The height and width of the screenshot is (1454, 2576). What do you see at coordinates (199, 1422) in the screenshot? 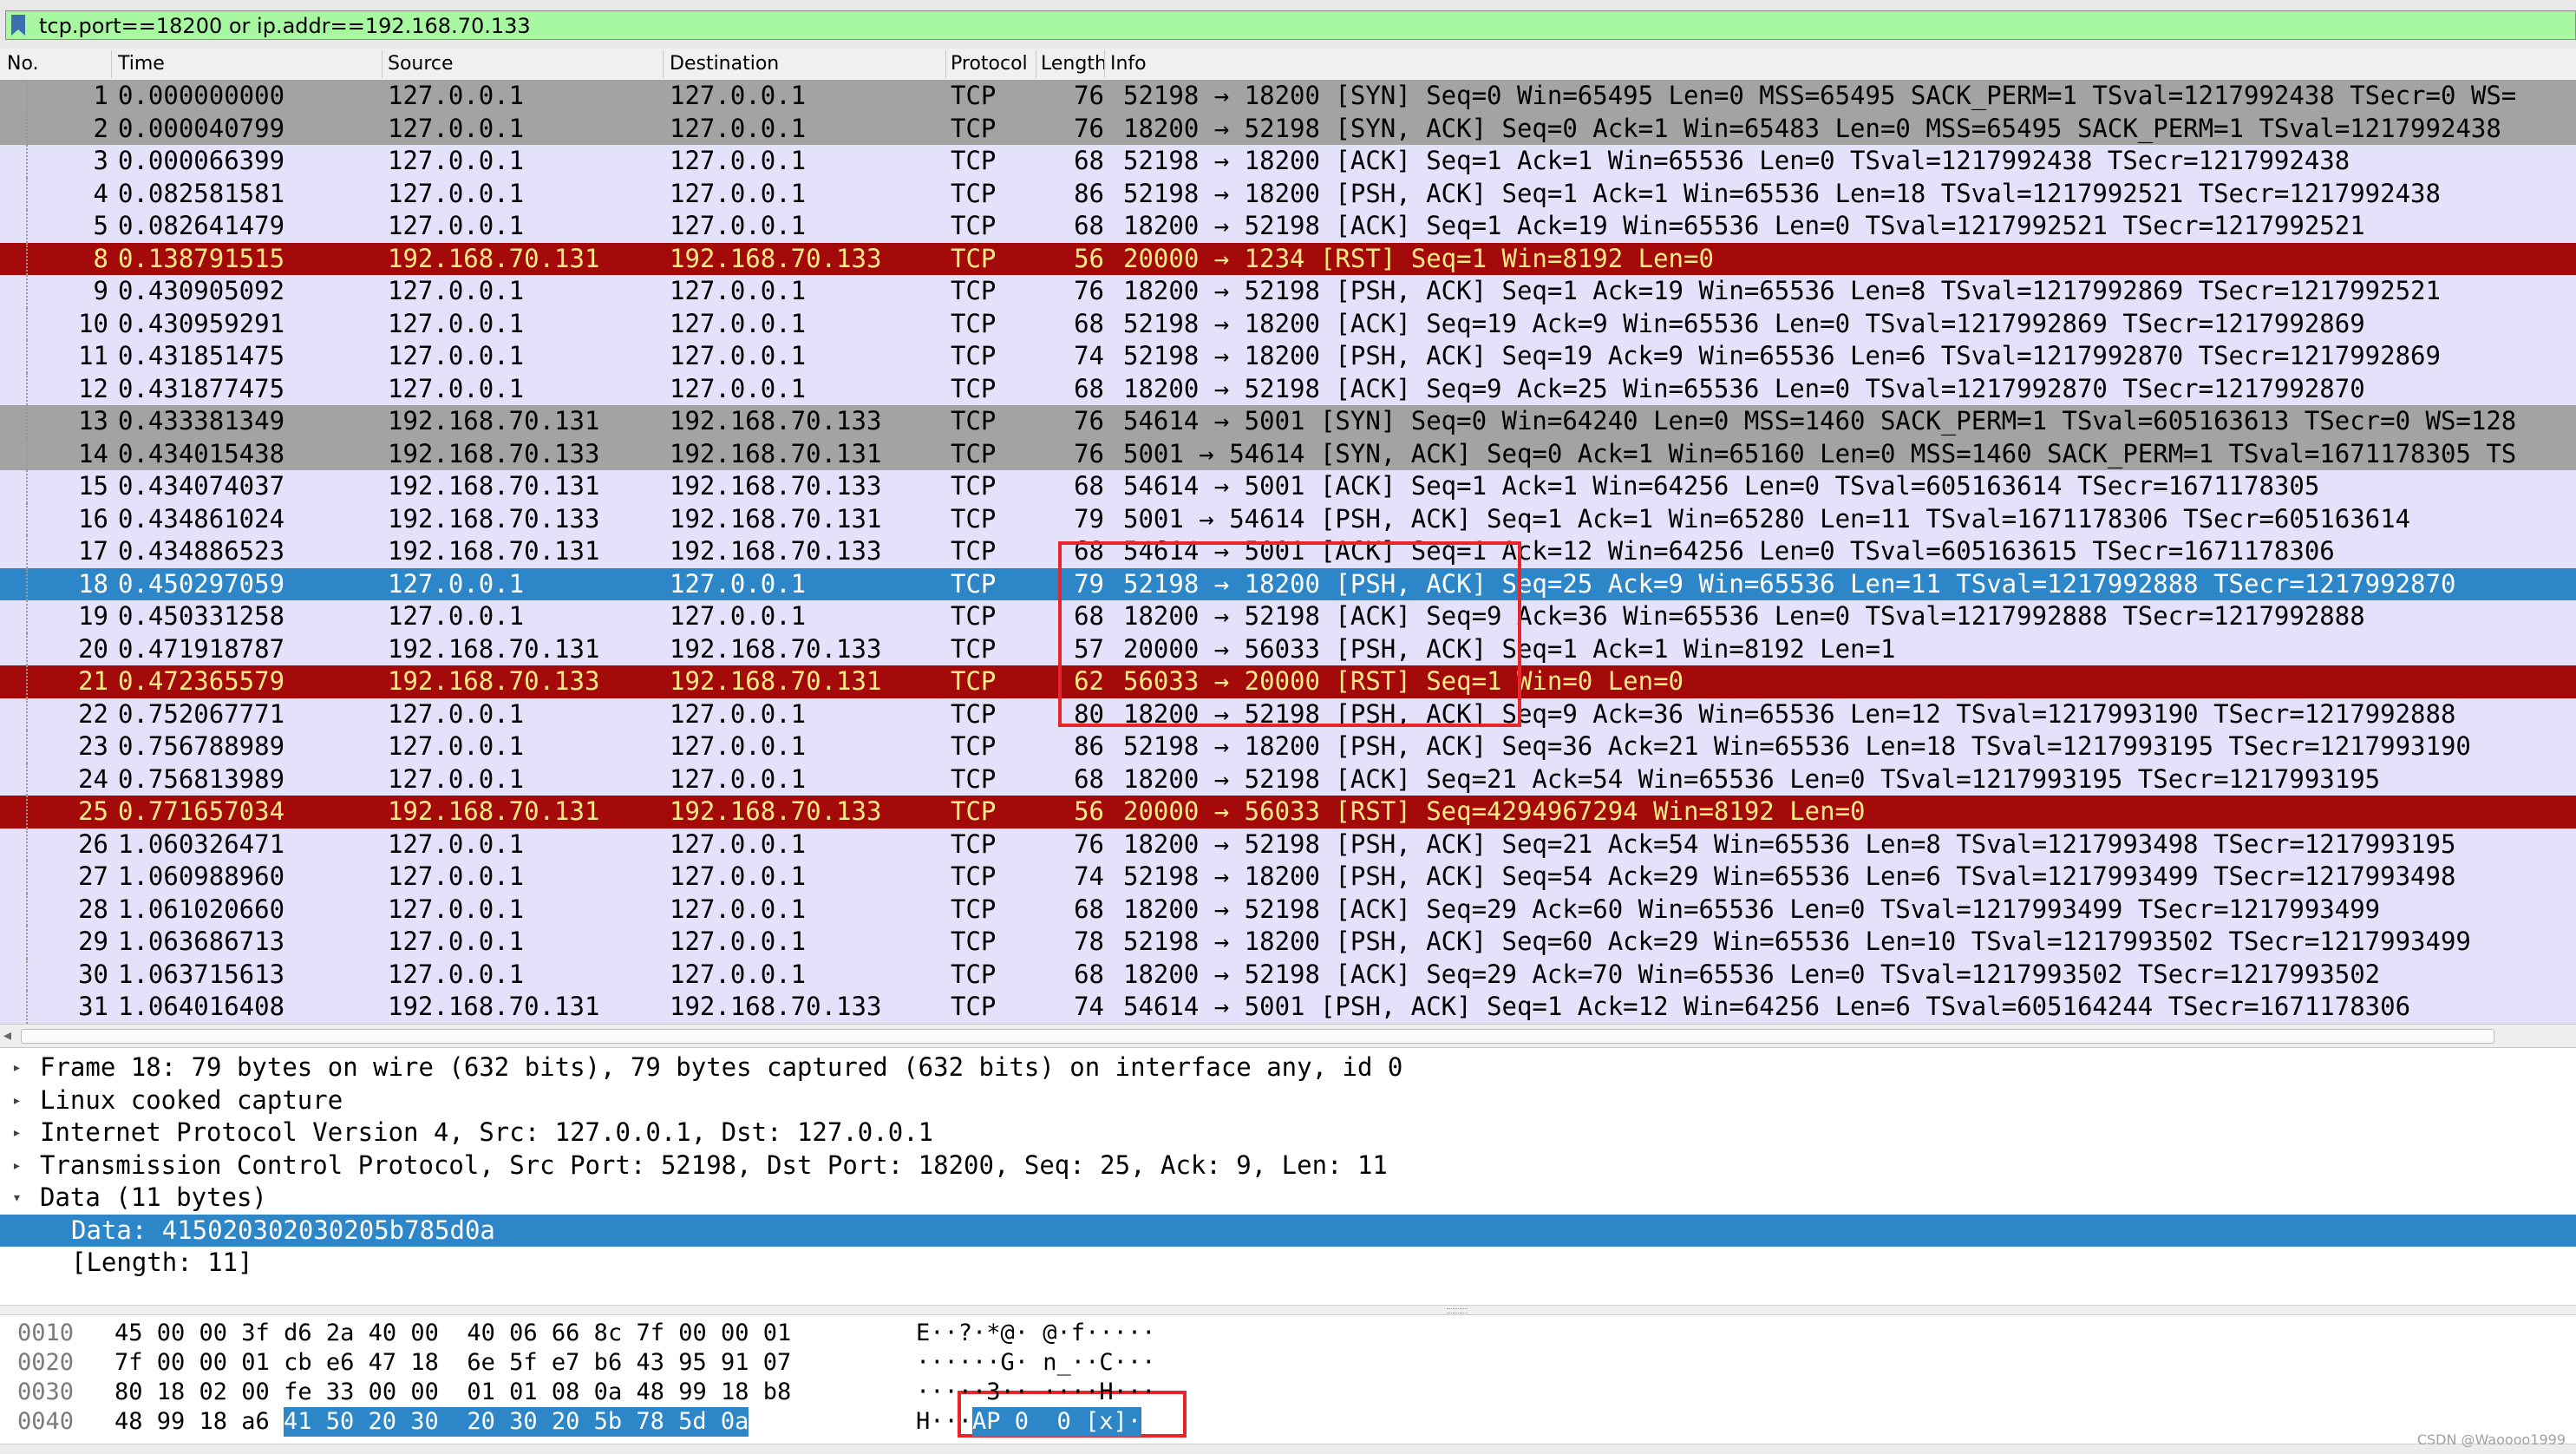
I see `hex-bytes: 48 99 18 a6` at bounding box center [199, 1422].